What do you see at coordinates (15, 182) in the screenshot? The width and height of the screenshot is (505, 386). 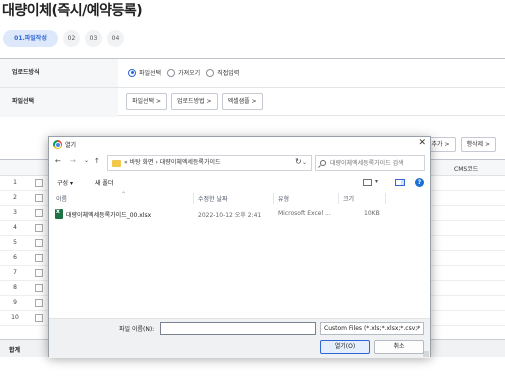 I see `row-number: 1` at bounding box center [15, 182].